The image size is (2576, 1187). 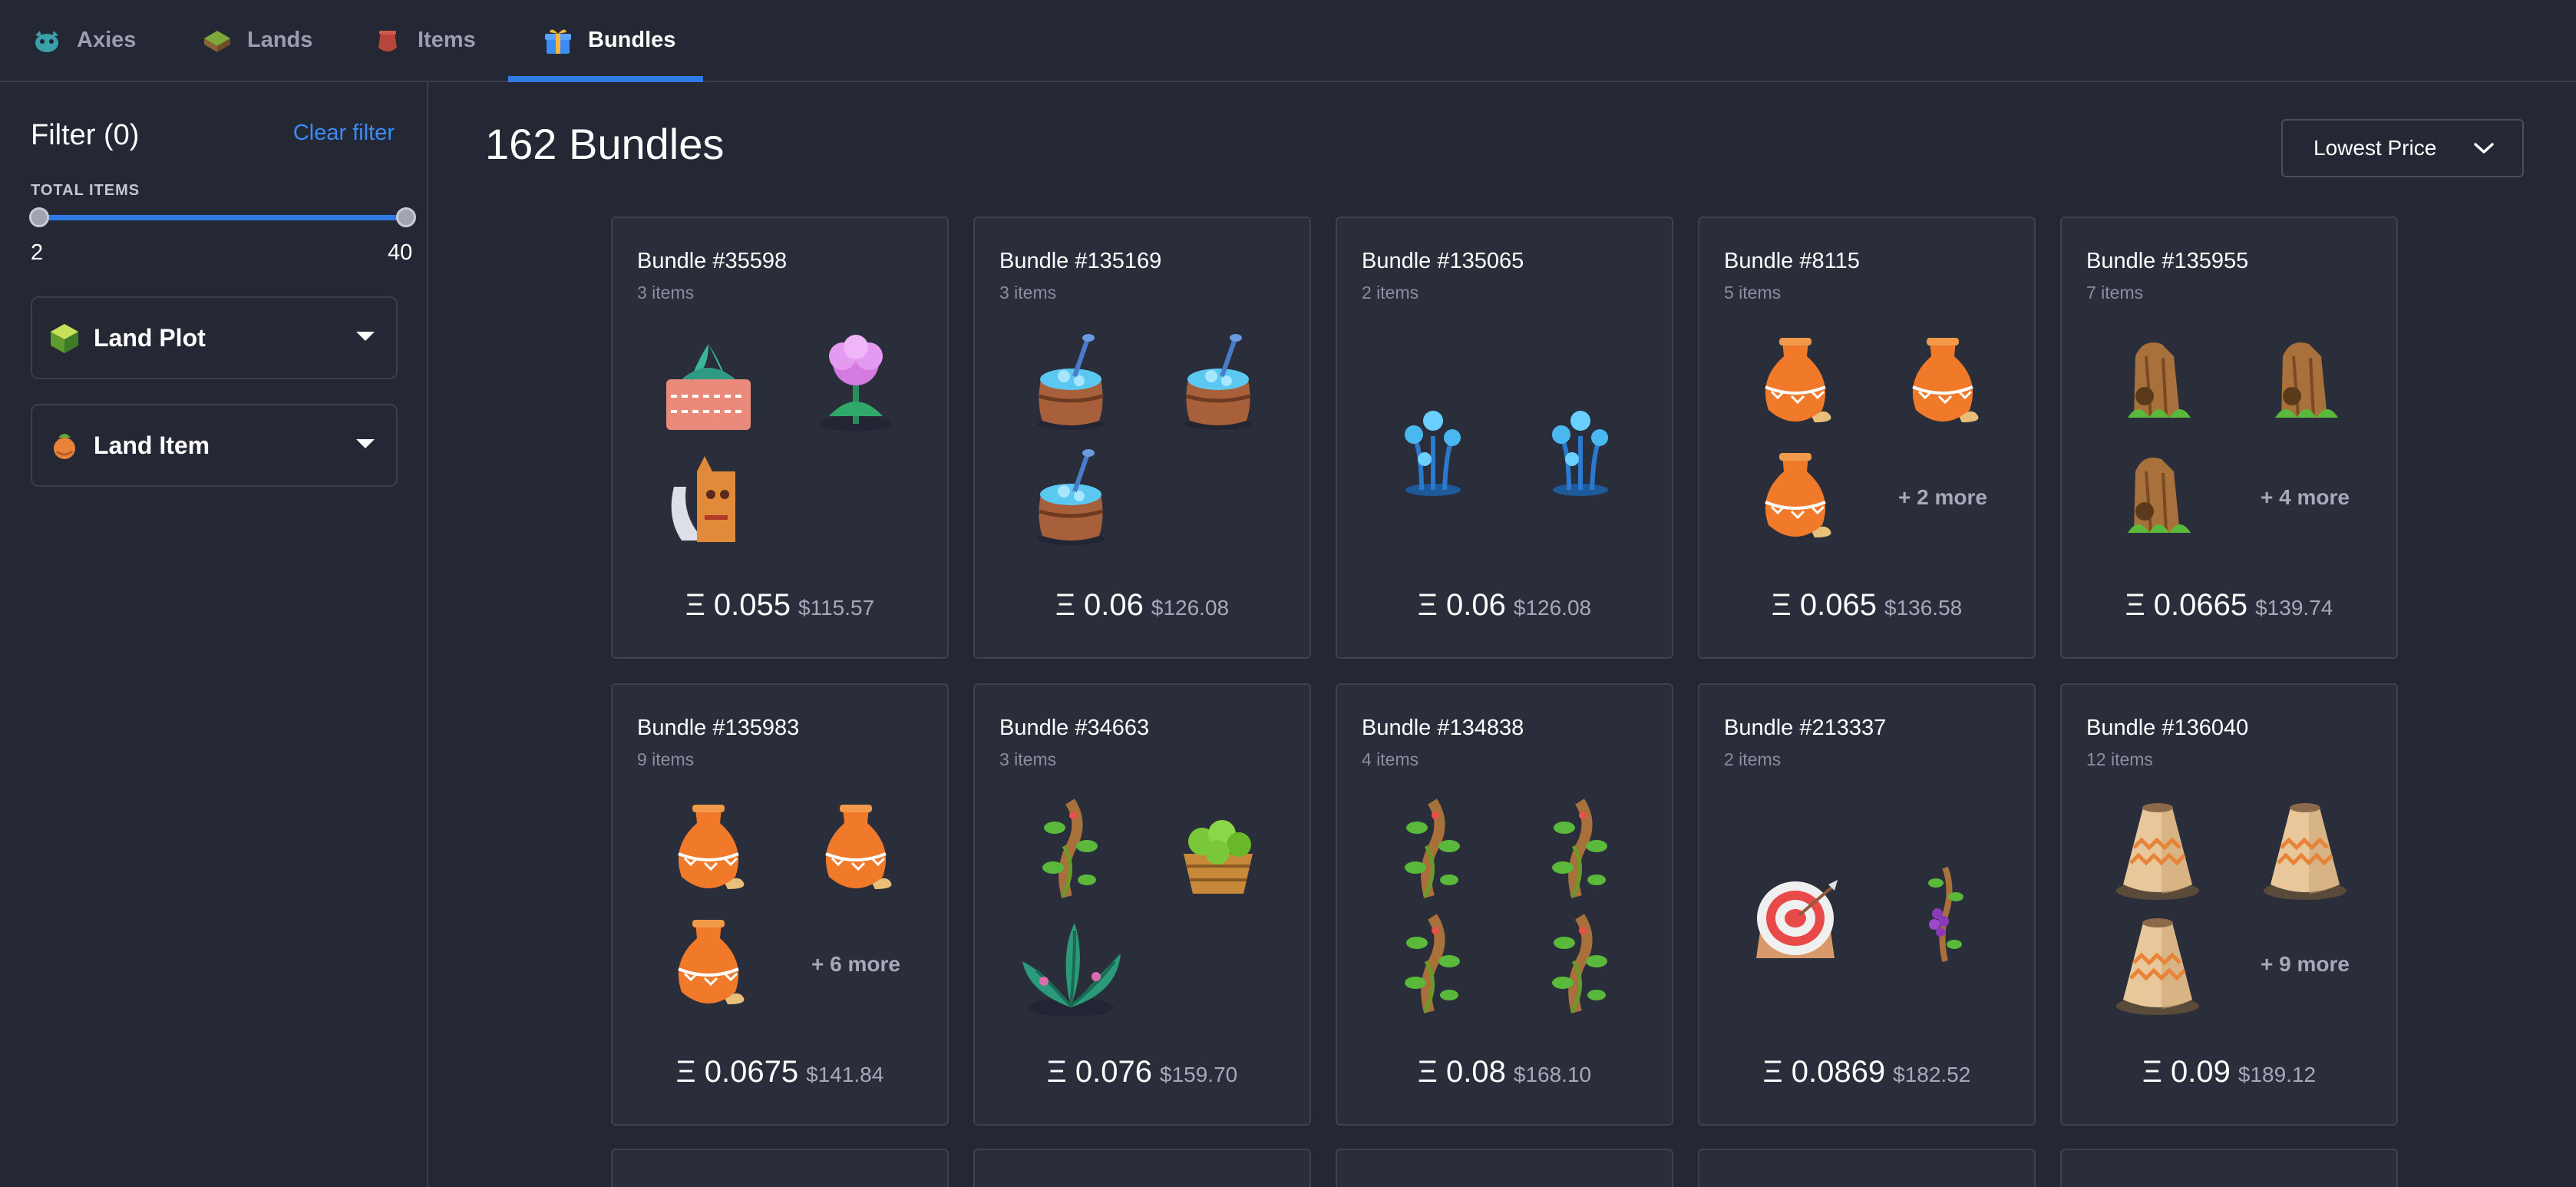 I want to click on eth-price: Ξ 0.09, so click(x=2186, y=1072).